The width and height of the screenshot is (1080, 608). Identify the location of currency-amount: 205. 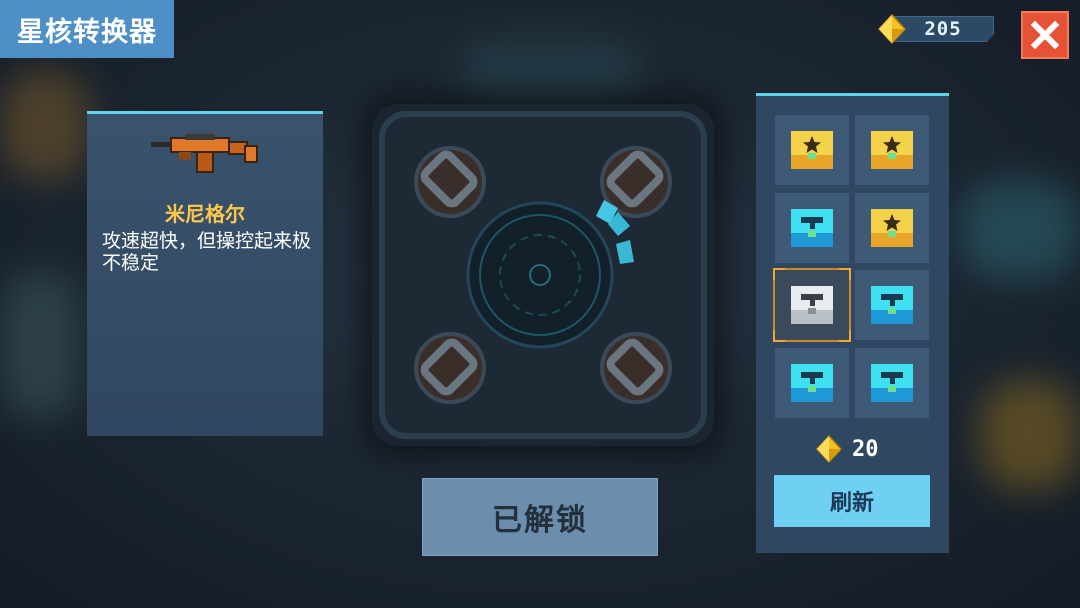
(943, 29).